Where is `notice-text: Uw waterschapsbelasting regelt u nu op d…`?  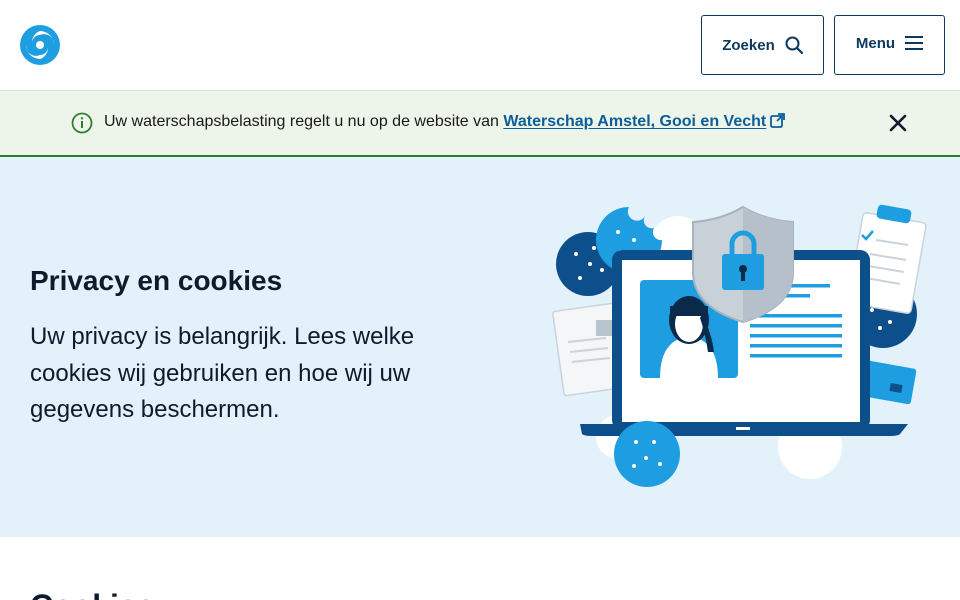 notice-text: Uw waterschapsbelasting regelt u nu op d… is located at coordinates (304, 121).